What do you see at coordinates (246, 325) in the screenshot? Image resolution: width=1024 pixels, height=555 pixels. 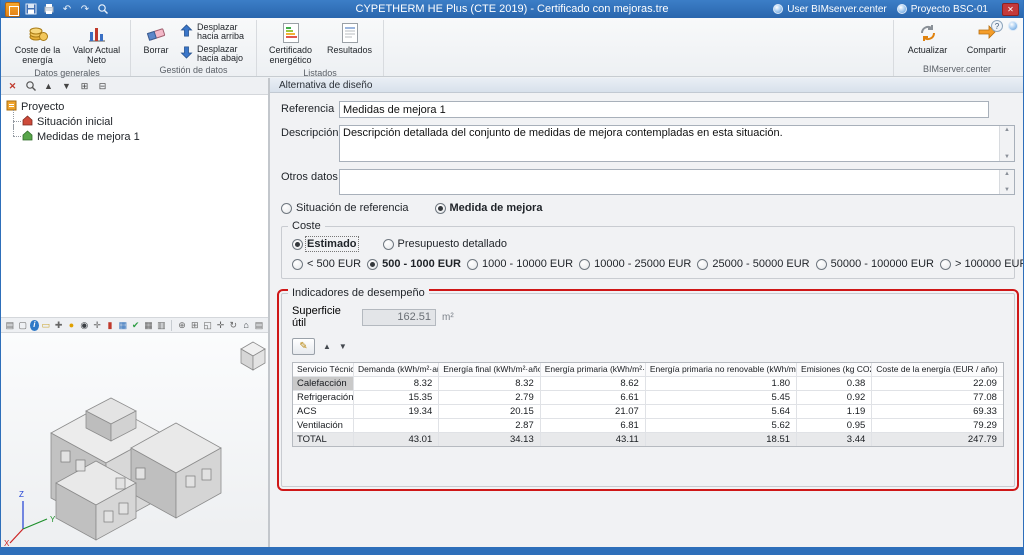 I see `home-view-icon: ⌂` at bounding box center [246, 325].